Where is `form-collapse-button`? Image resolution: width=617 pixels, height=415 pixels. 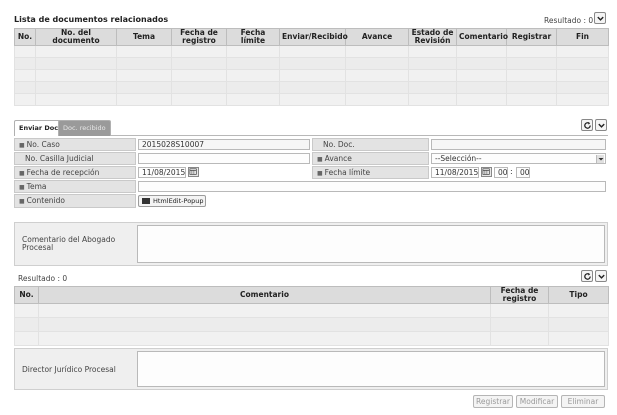
form-collapse-button is located at coordinates (601, 125).